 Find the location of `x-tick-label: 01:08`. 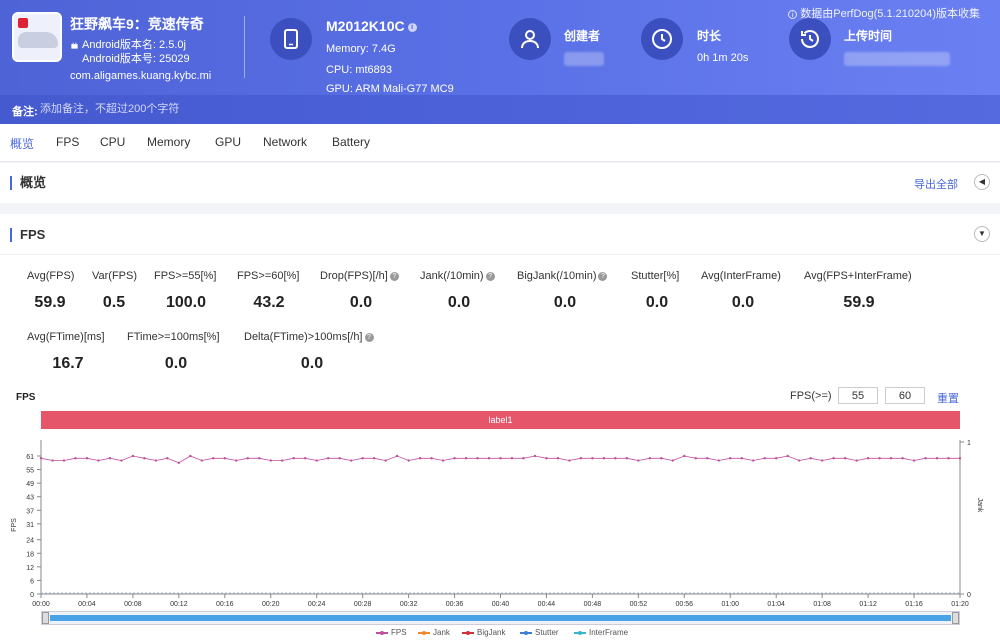

x-tick-label: 01:08 is located at coordinates (822, 604).